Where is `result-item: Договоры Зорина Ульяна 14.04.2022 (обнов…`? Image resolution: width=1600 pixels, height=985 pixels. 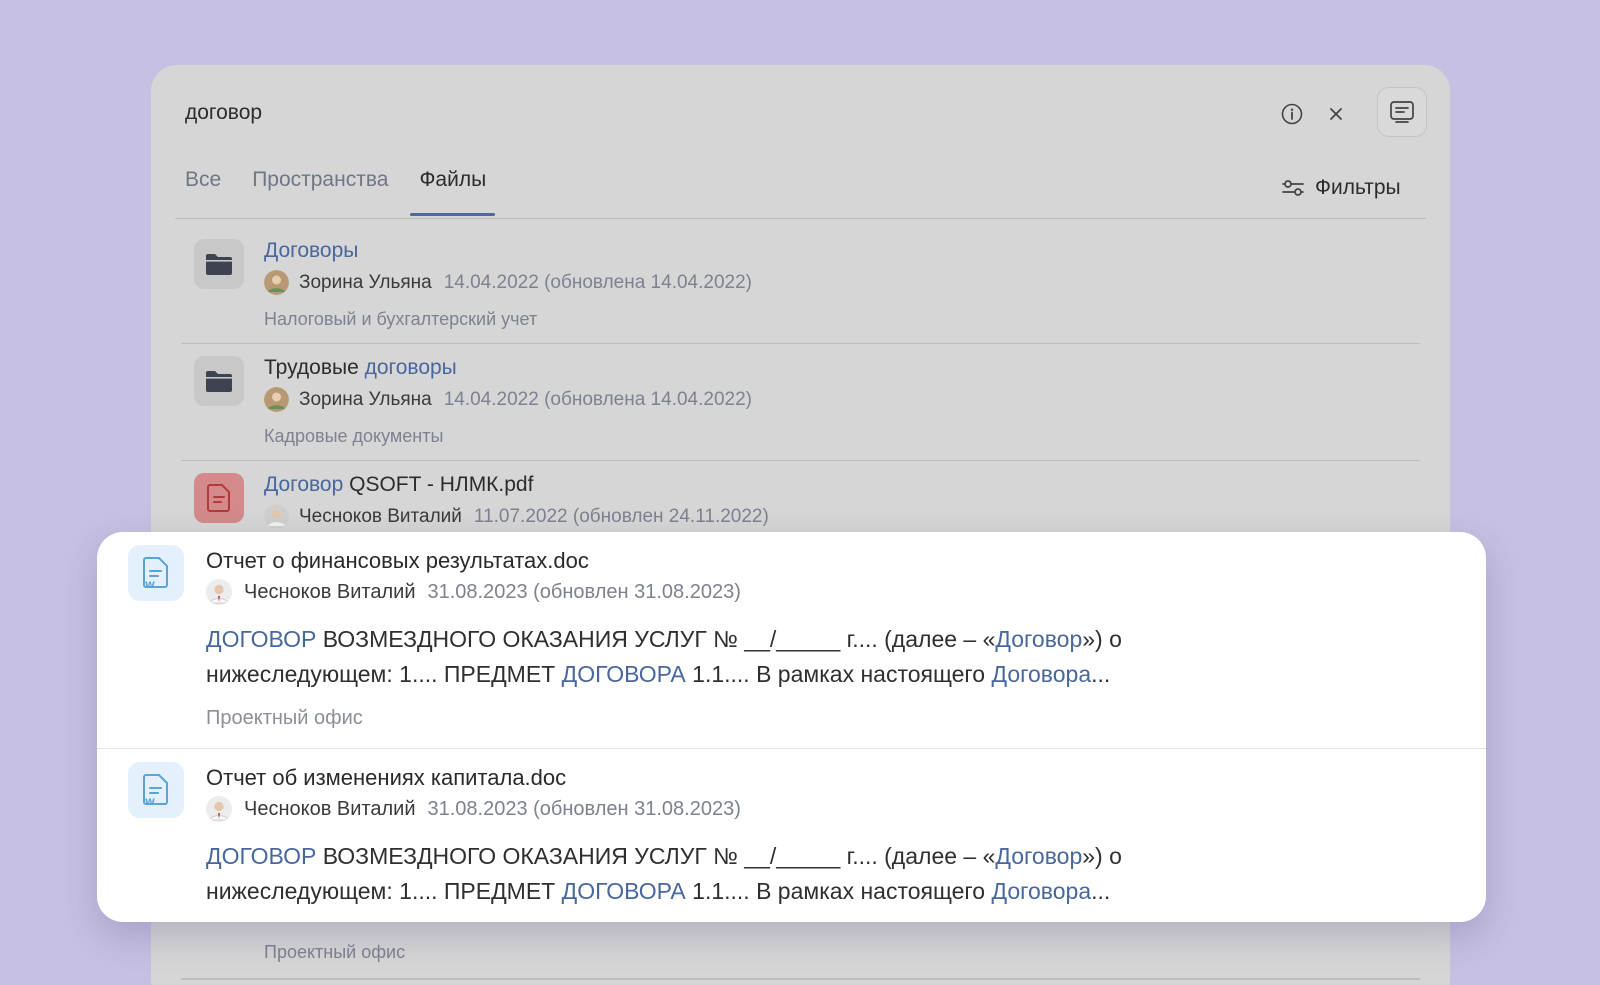
result-item: Договоры Зорина Ульяна 14.04.2022 (обнов… is located at coordinates (800, 285).